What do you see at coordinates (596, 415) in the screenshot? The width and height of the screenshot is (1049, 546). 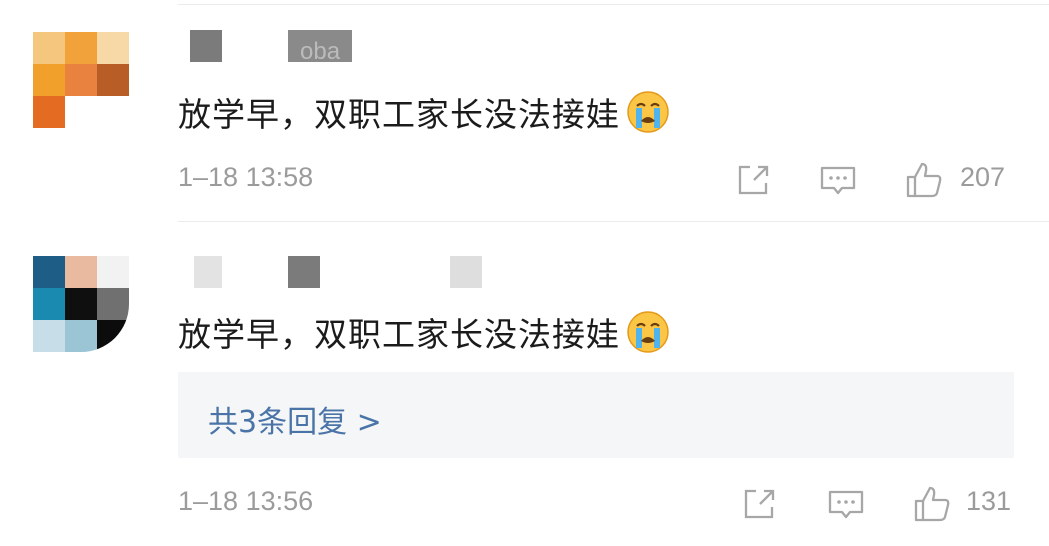 I see `replies-box: 共3条回复 >` at bounding box center [596, 415].